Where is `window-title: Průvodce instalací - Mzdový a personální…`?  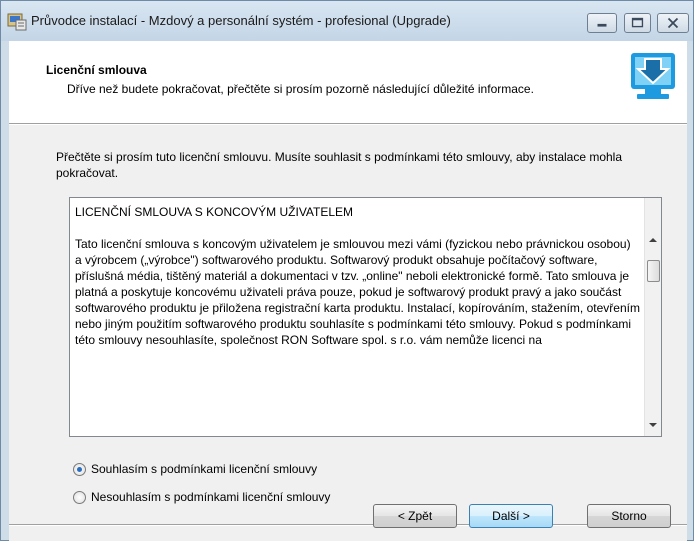 window-title: Průvodce instalací - Mzdový a personální… is located at coordinates (241, 20).